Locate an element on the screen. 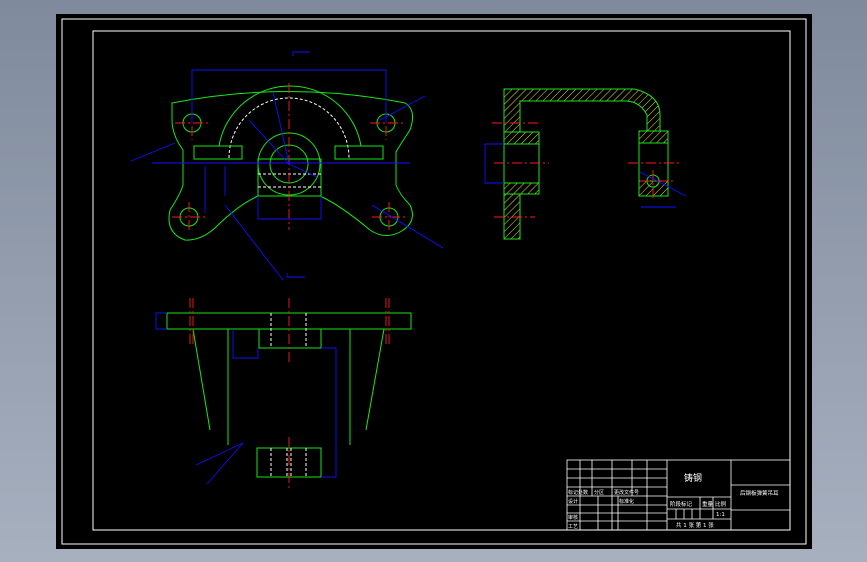 The width and height of the screenshot is (867, 562). material: 铸钢 is located at coordinates (693, 478).